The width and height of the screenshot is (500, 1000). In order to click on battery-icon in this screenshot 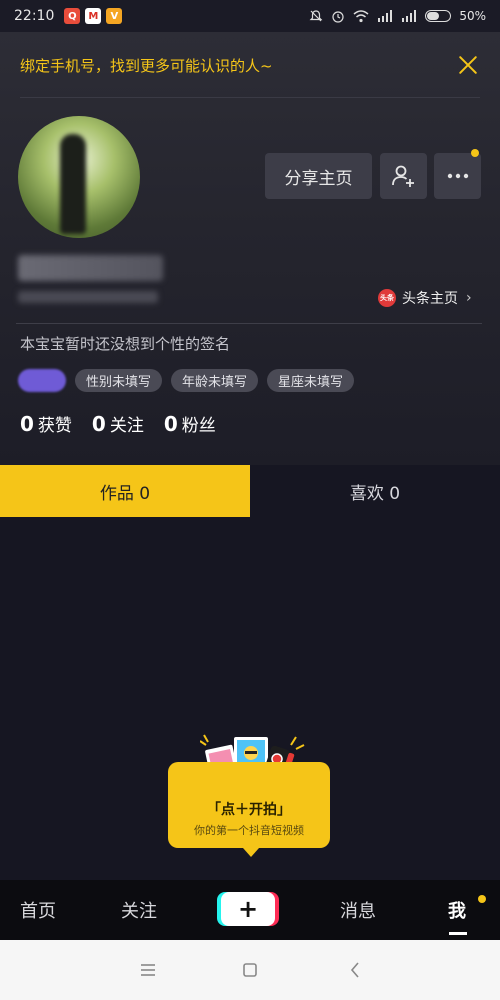, I will do `click(438, 16)`.